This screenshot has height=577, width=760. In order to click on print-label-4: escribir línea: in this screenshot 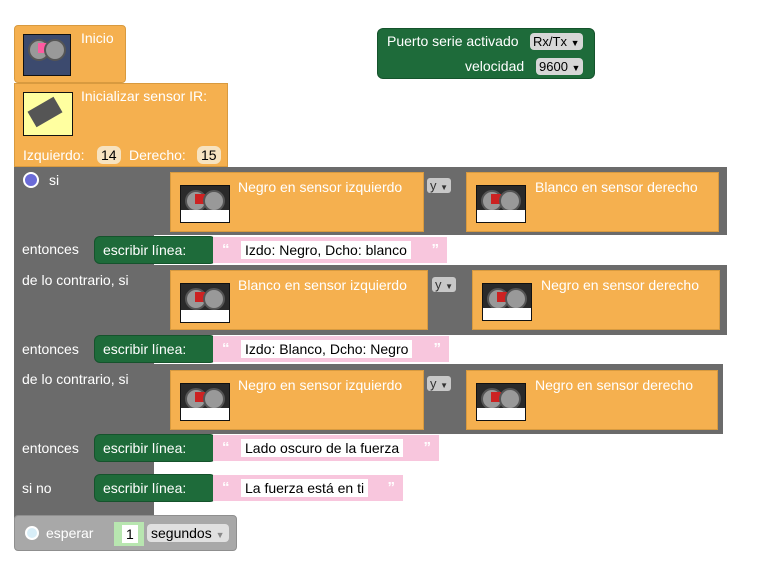, I will do `click(145, 488)`.